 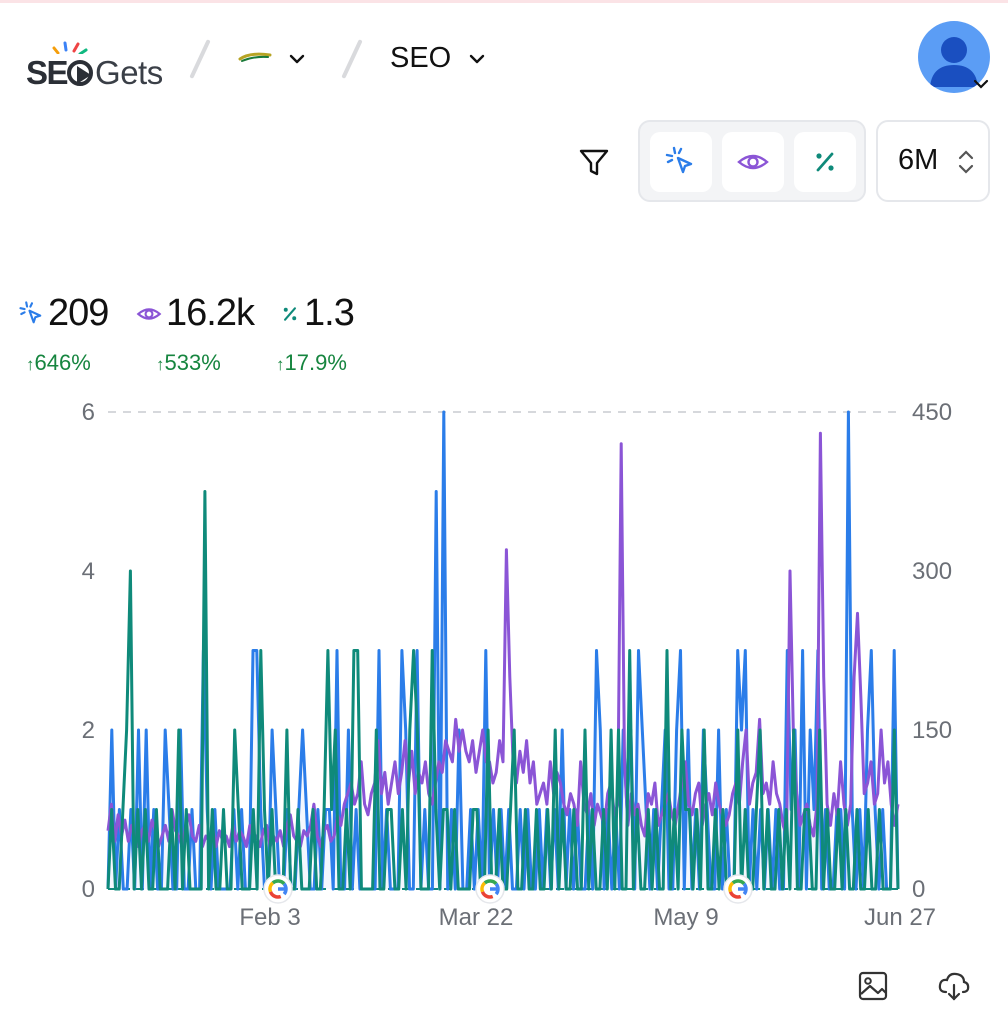 I want to click on y-left-tick-label: 4, so click(x=88, y=571).